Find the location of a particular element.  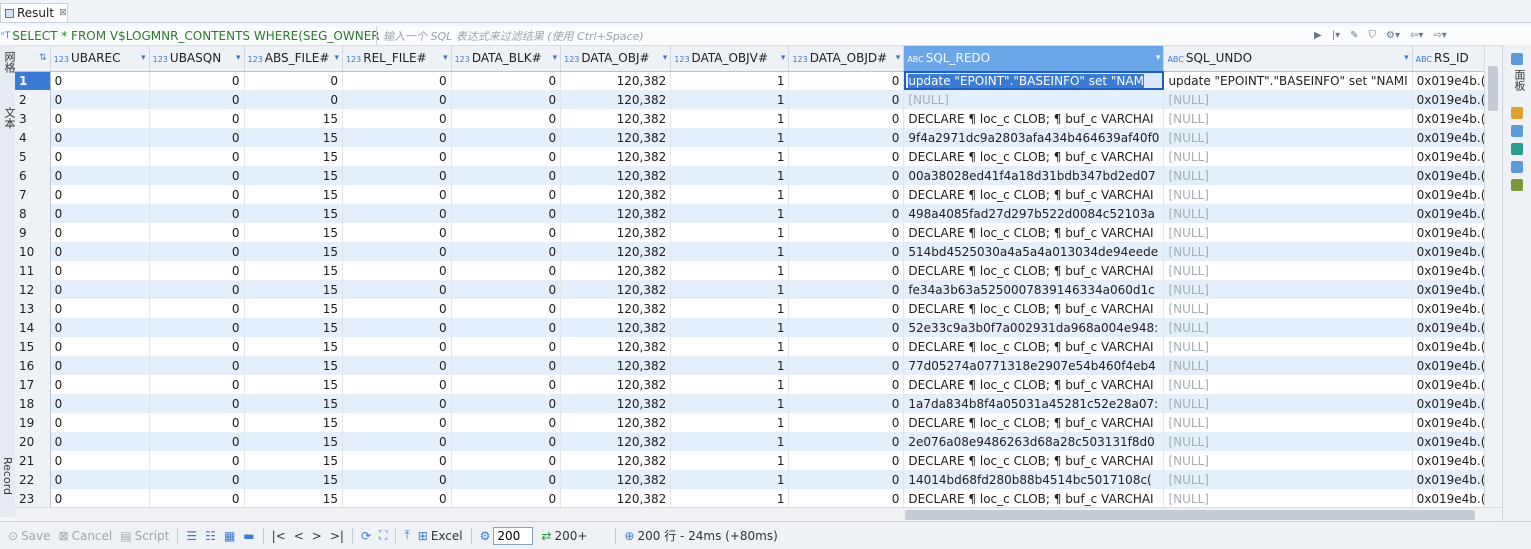

cell-redo: fe34a3b63a5250007839146334a060d1c is located at coordinates (1034, 289).